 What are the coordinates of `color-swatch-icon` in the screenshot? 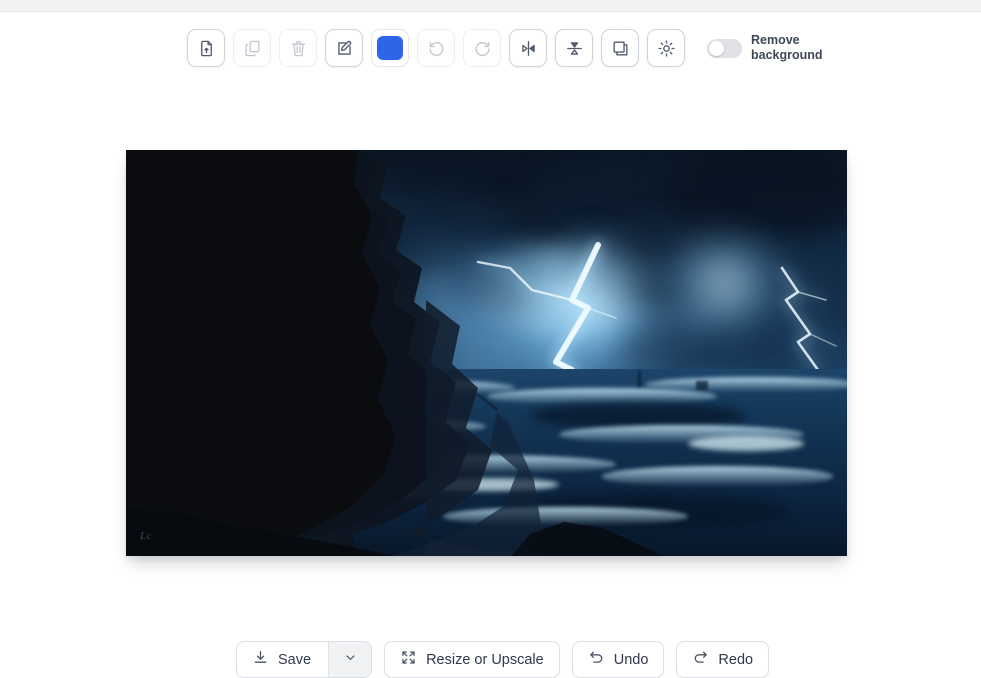 It's located at (390, 48).